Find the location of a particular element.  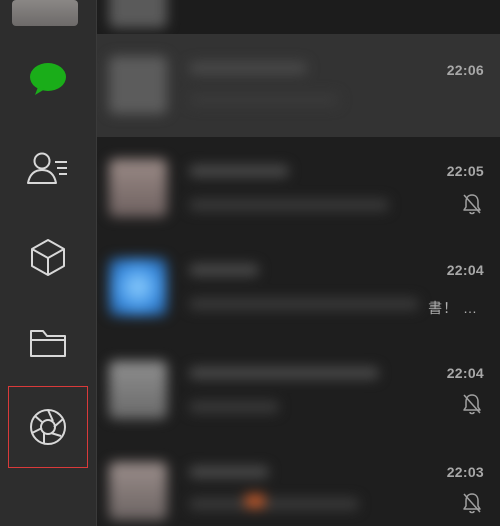

aperture-icon is located at coordinates (48, 427).